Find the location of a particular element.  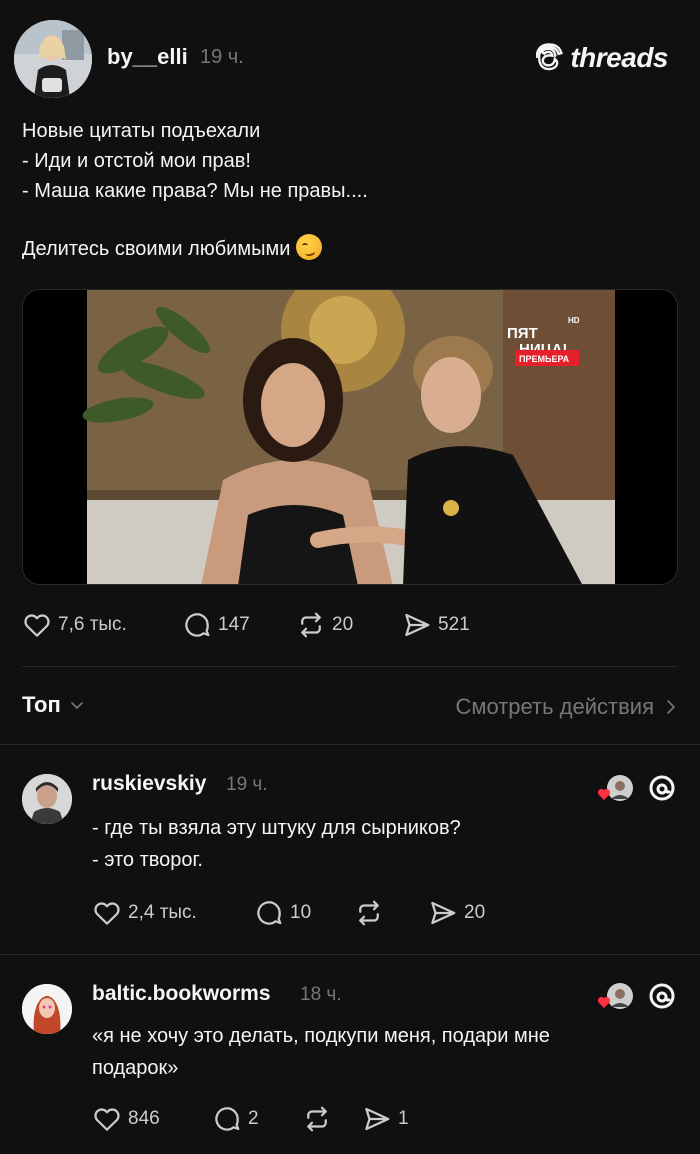

chevron-right-icon is located at coordinates (671, 707).